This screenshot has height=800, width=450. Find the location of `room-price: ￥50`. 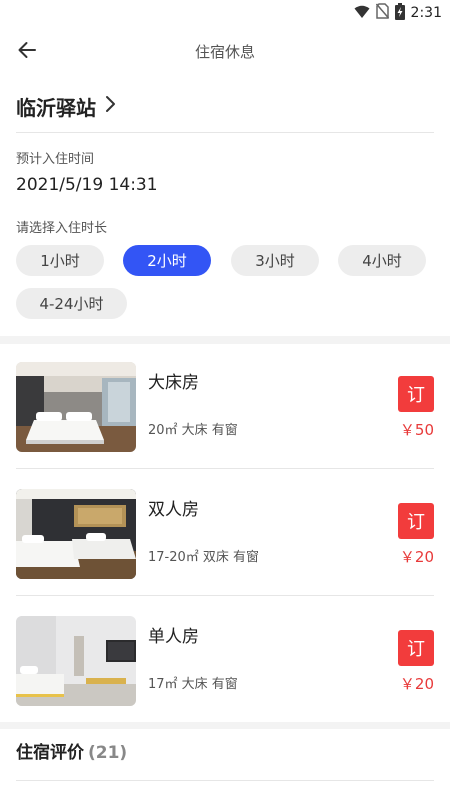

room-price: ￥50 is located at coordinates (416, 430).